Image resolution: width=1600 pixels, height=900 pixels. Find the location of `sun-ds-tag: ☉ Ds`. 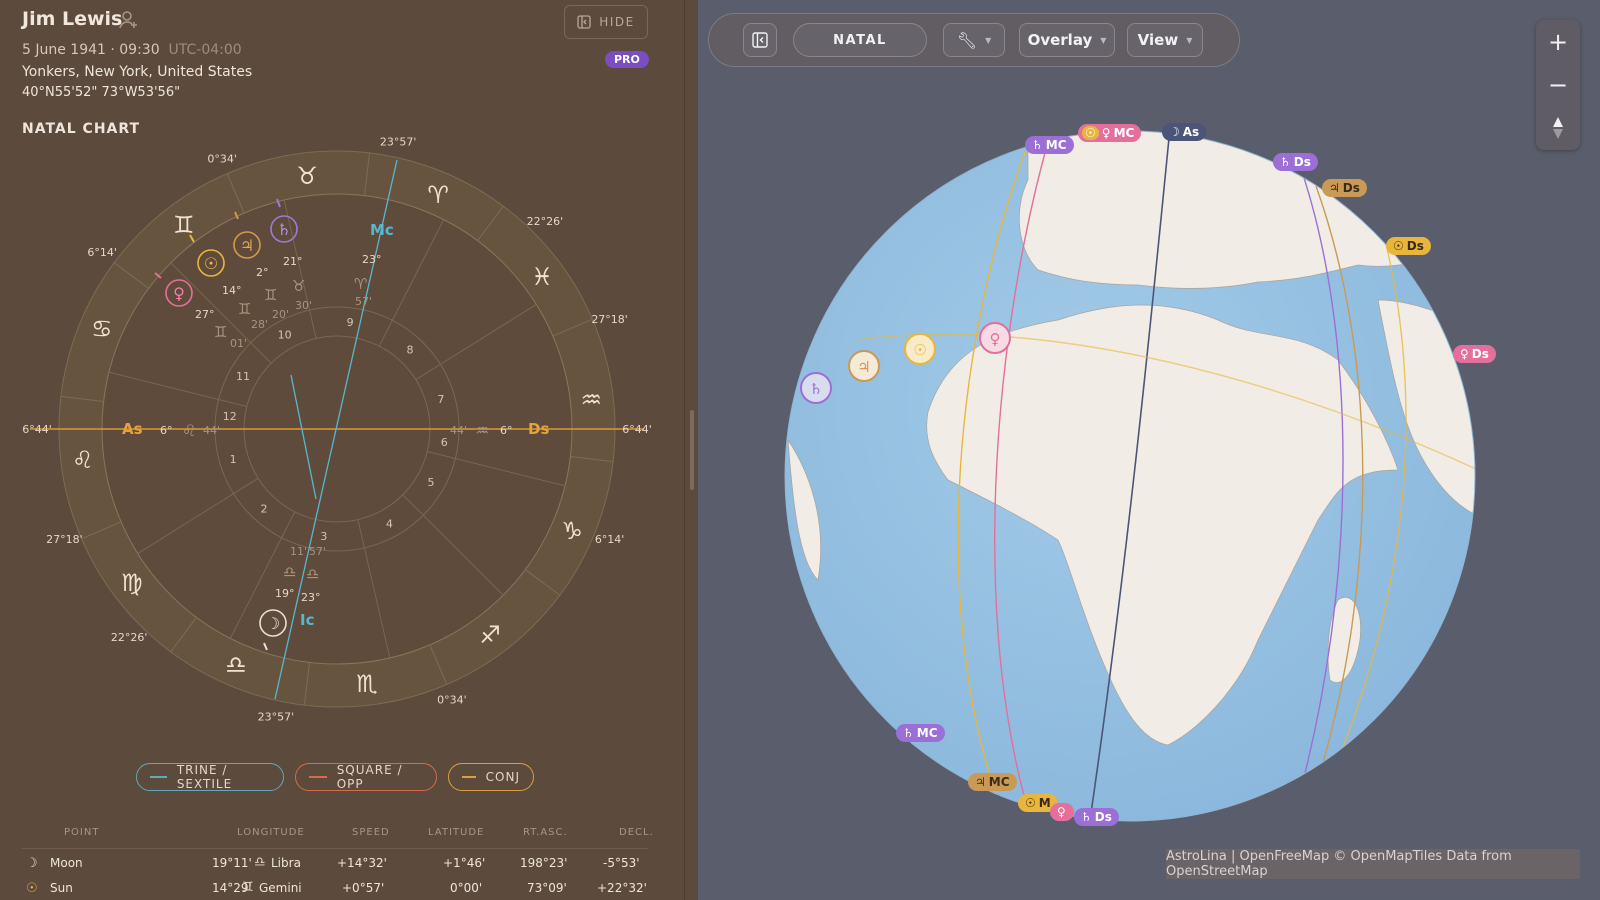

sun-ds-tag: ☉ Ds is located at coordinates (1408, 246).